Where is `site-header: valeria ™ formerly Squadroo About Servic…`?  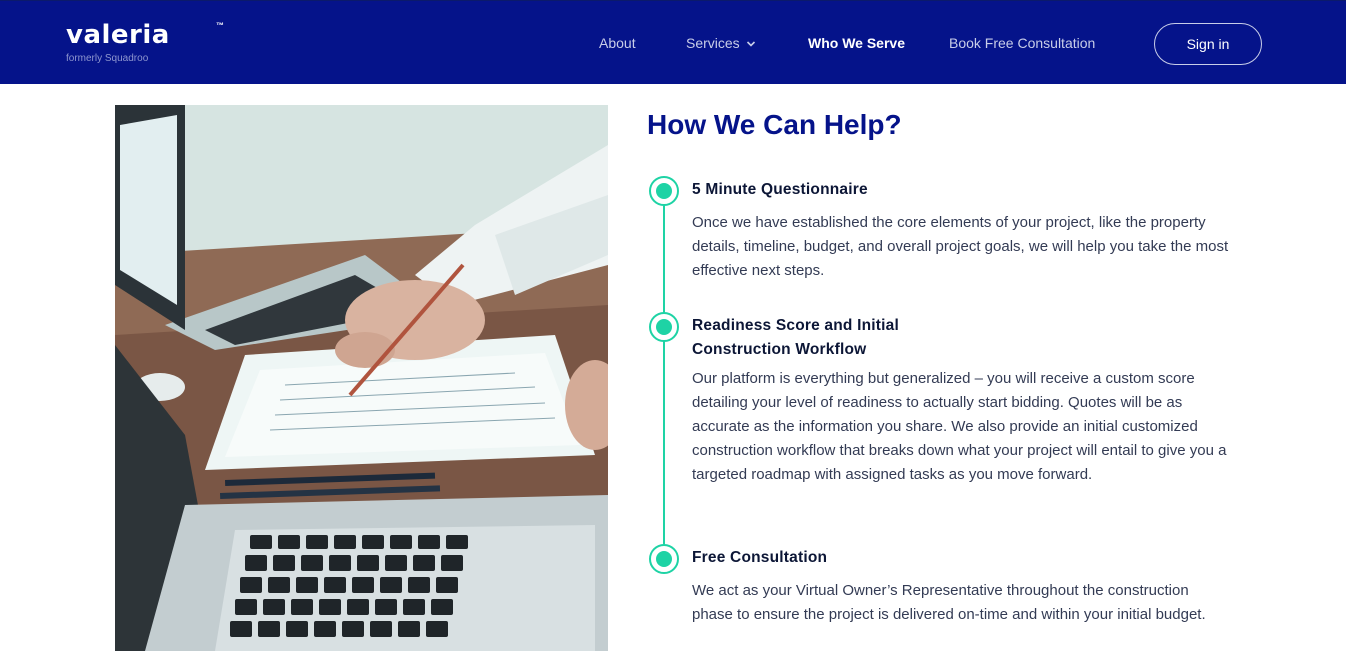
site-header: valeria ™ formerly Squadroo About Servic… is located at coordinates (673, 42).